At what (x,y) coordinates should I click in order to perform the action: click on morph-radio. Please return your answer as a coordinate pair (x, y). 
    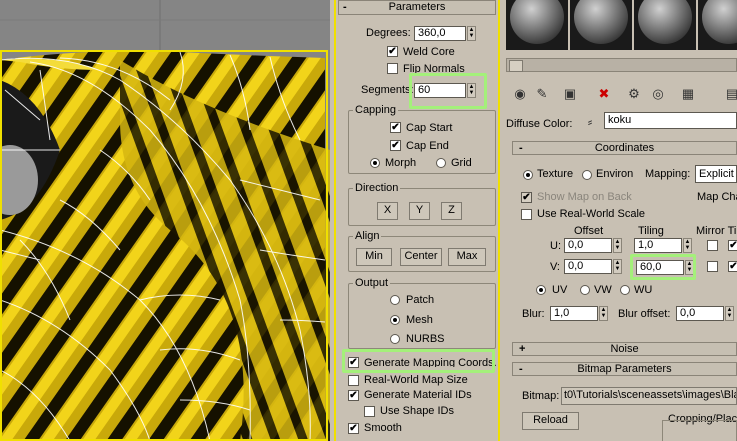
    Looking at the image, I should click on (375, 163).